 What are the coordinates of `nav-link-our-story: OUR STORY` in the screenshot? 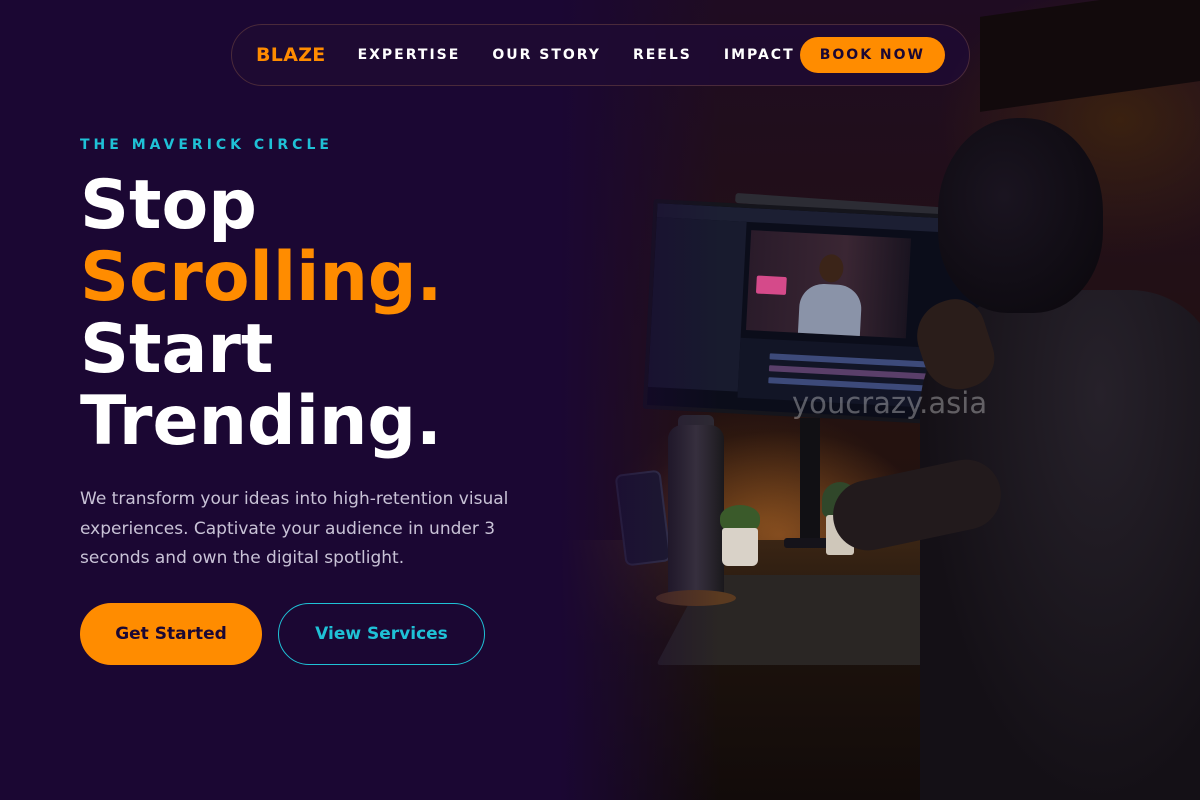 It's located at (546, 55).